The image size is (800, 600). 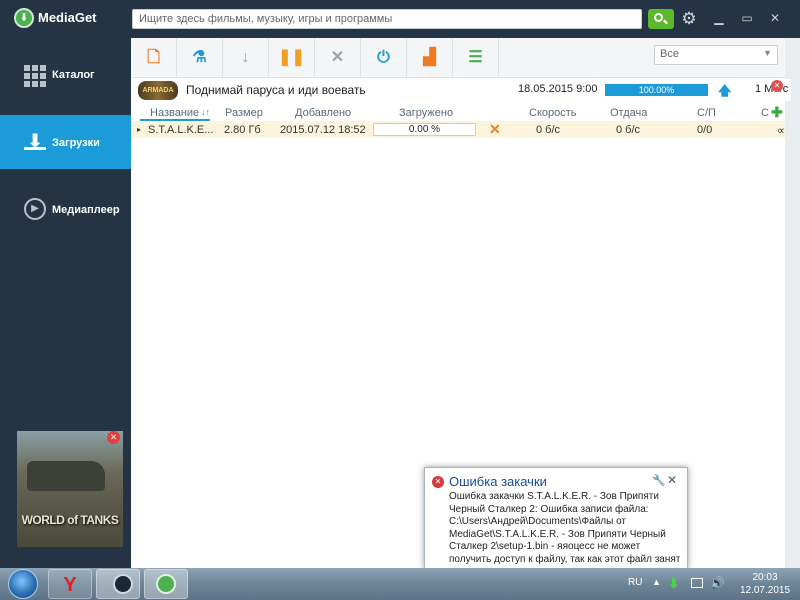 What do you see at coordinates (765, 577) in the screenshot?
I see `clock-time: 20:03` at bounding box center [765, 577].